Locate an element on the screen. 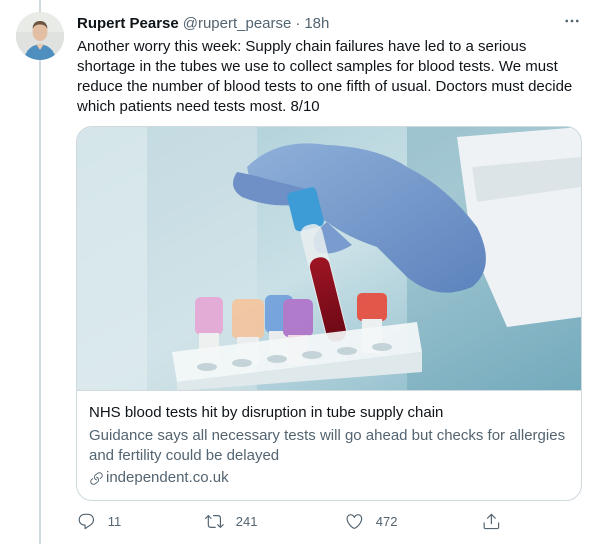 This screenshot has width=598, height=544. author-handle: @rupert_pearse is located at coordinates (237, 23).